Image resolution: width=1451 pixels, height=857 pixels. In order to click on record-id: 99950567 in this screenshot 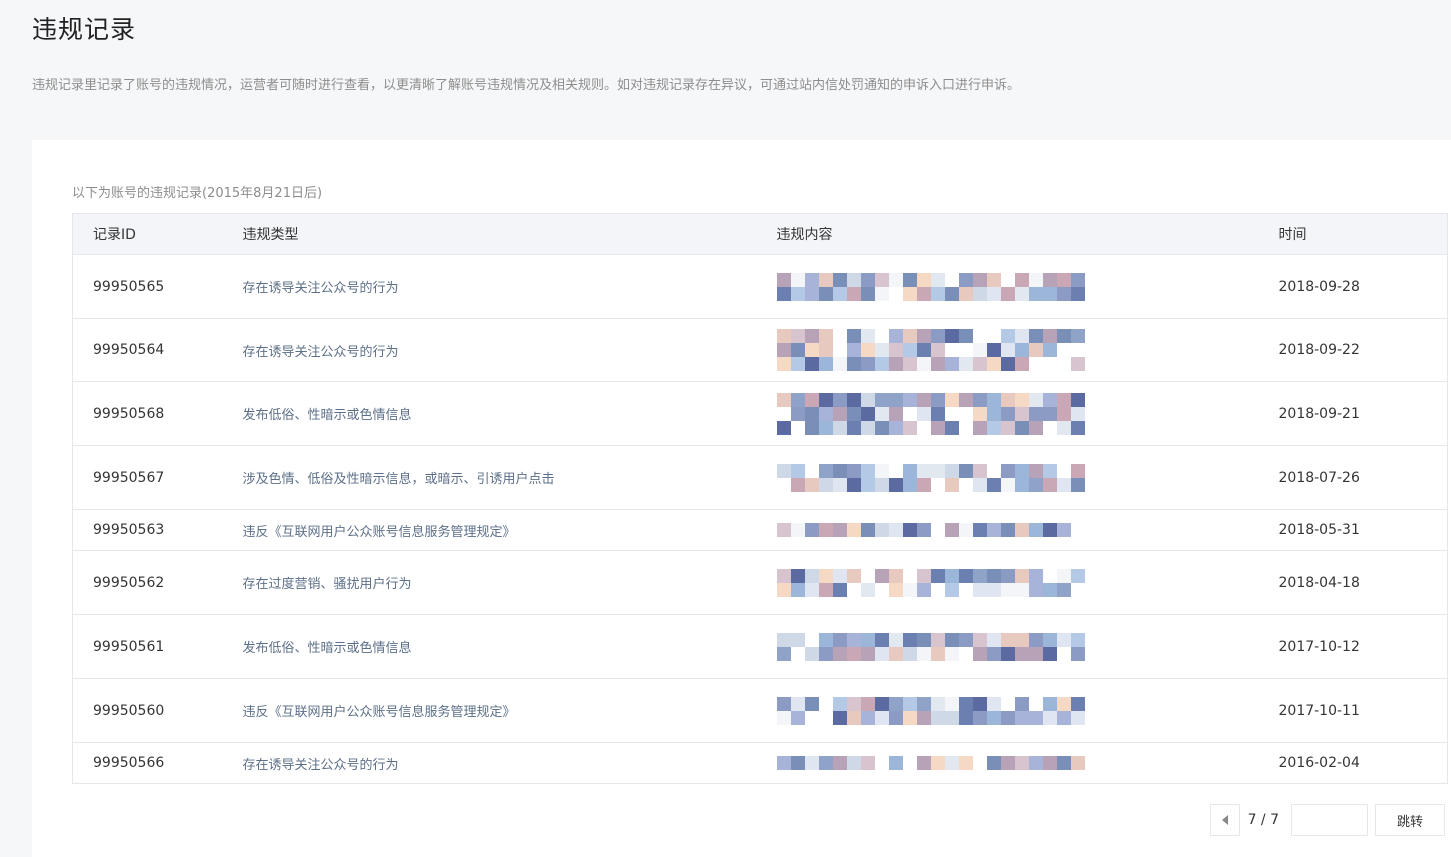, I will do `click(147, 477)`.